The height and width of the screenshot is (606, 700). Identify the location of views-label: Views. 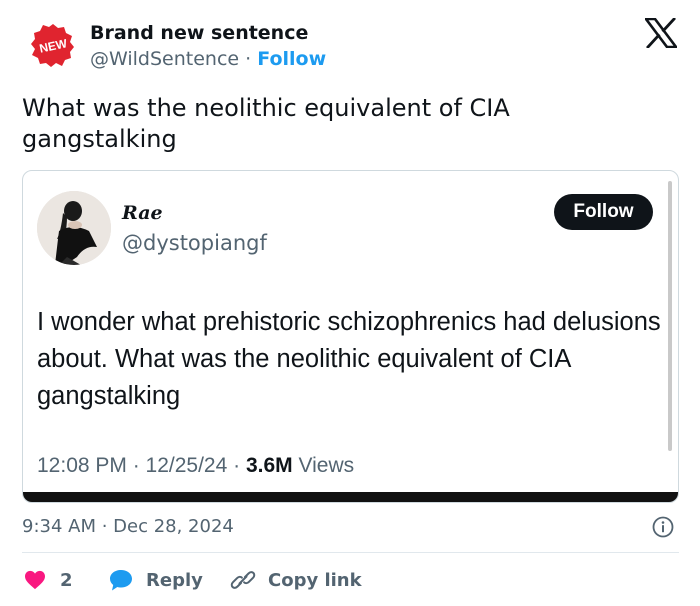
(323, 465).